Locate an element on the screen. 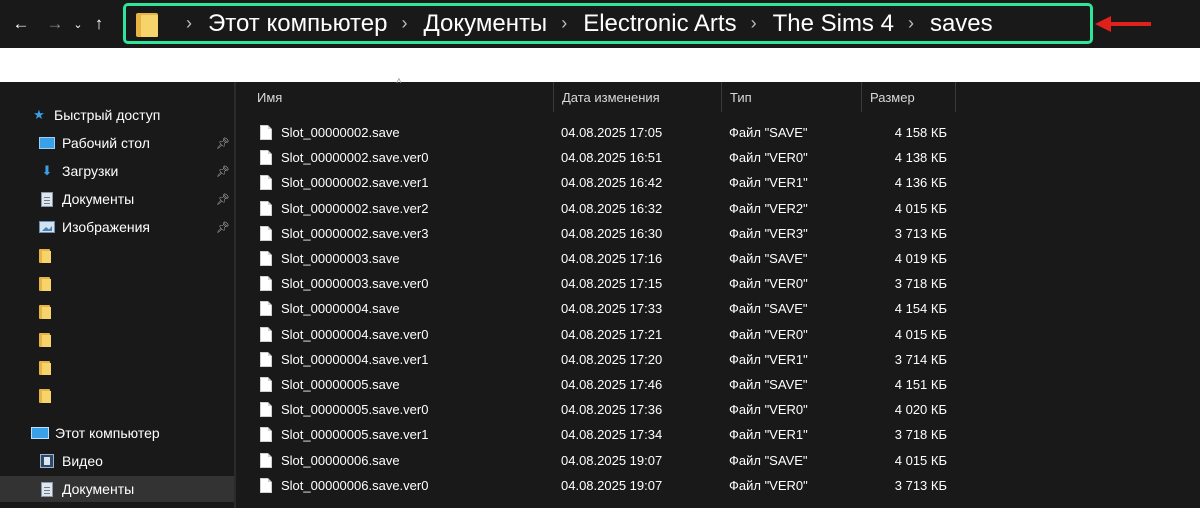 Image resolution: width=1200 pixels, height=508 pixels. sidebar-item-label: Загрузки is located at coordinates (90, 171).